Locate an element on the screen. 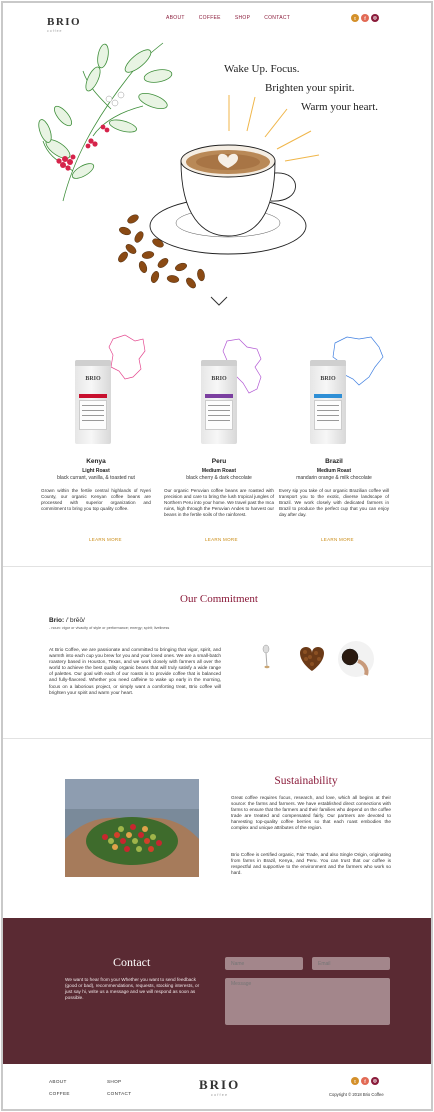 The image size is (434, 1112). nav-about: ABOUT is located at coordinates (175, 18).